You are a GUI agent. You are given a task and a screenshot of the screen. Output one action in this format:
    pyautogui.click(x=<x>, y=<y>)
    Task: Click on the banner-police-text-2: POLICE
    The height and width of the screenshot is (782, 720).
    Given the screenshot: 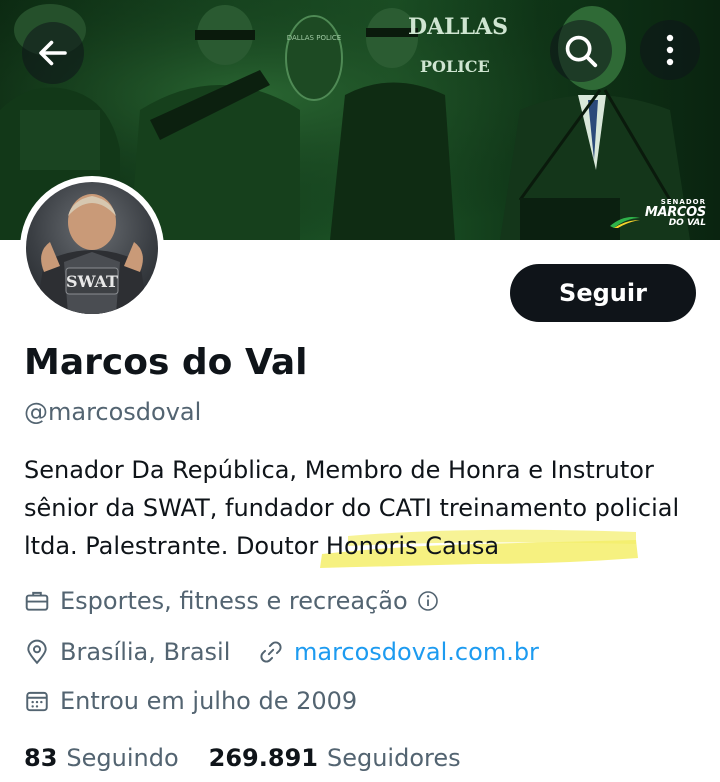 What is the action you would take?
    pyautogui.click(x=455, y=66)
    